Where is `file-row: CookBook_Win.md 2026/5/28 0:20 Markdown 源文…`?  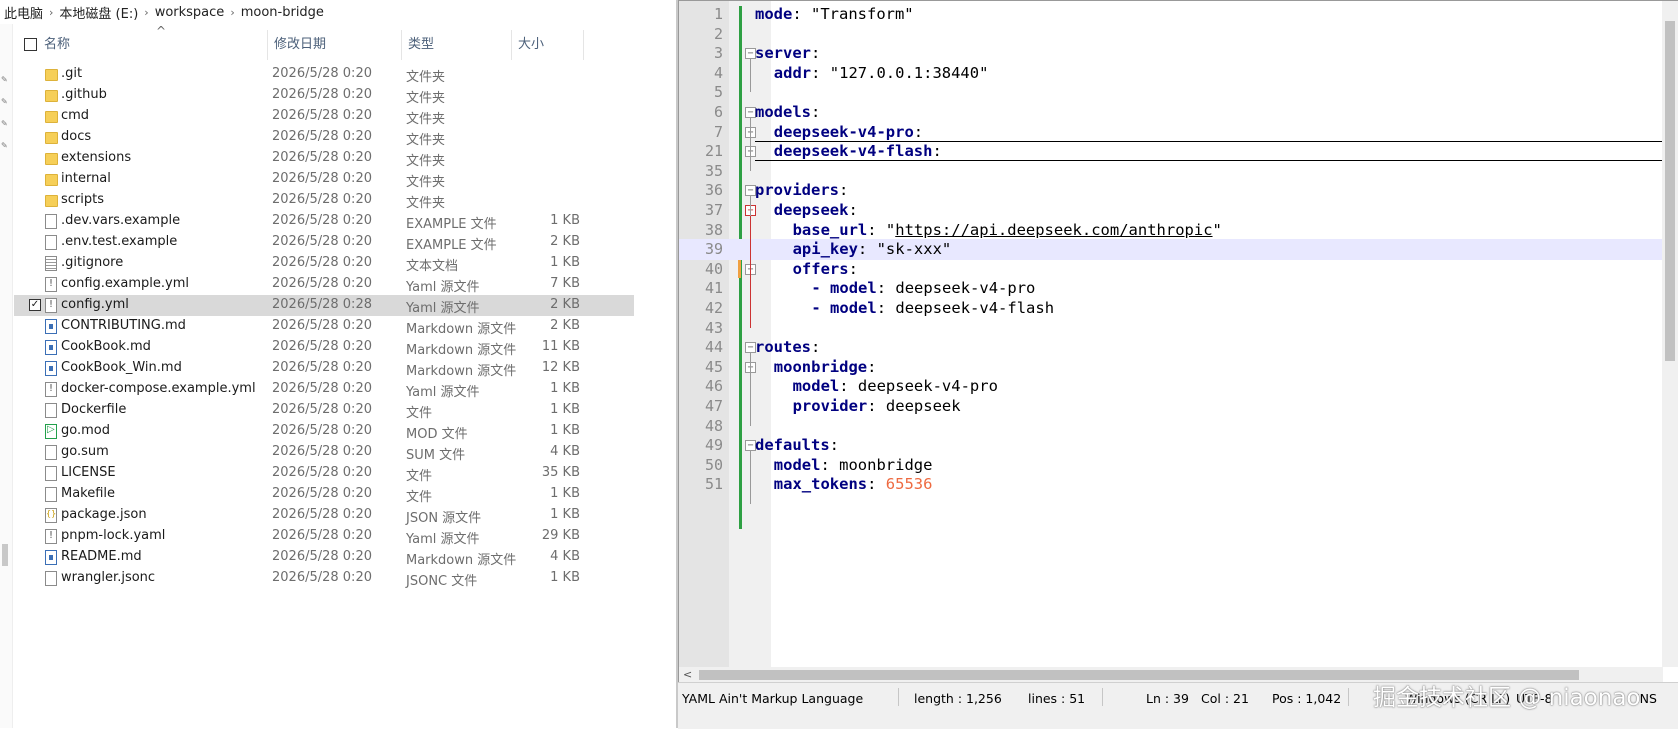
file-row: CookBook_Win.md 2026/5/28 0:20 Markdown 源文… is located at coordinates (324, 368).